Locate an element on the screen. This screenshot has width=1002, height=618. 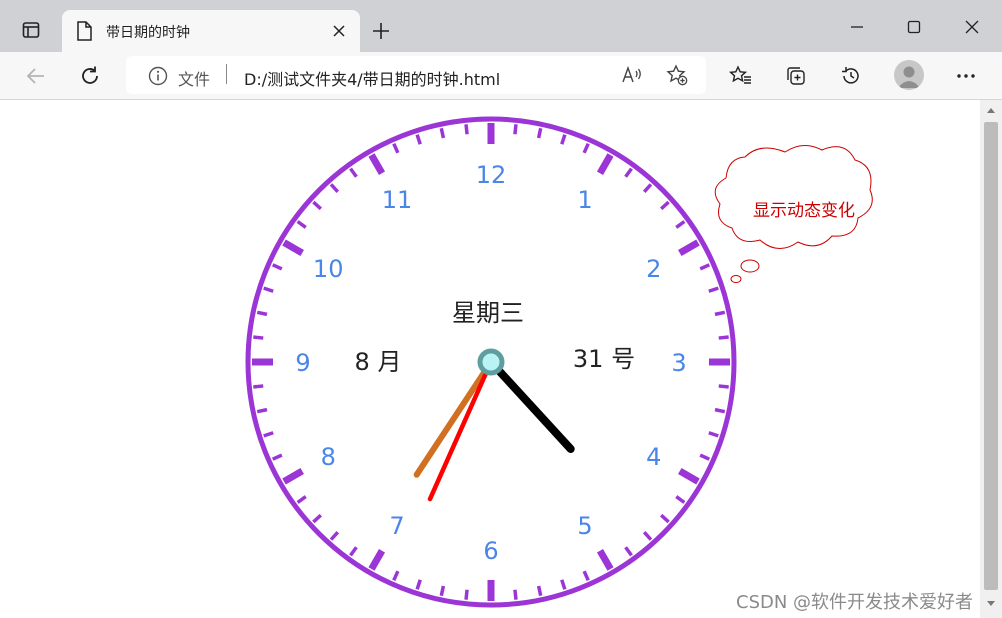
address-separator is located at coordinates (226, 74).